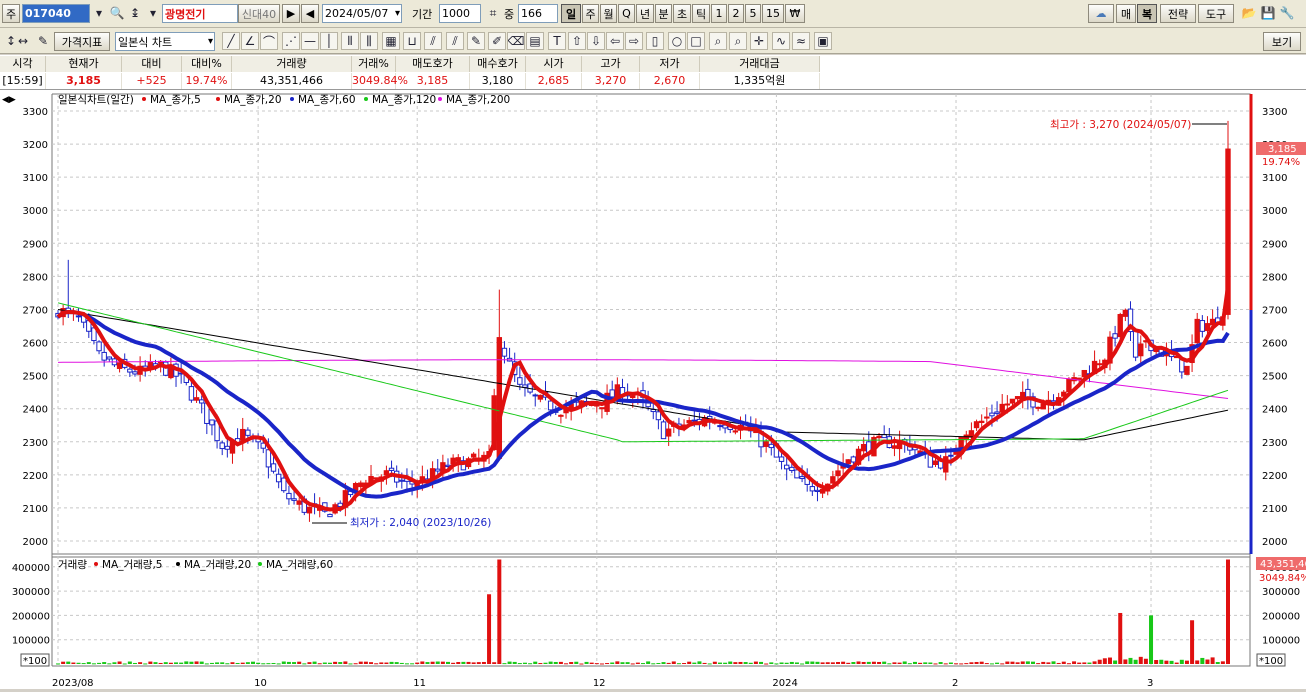 The height and width of the screenshot is (692, 1306). I want to click on stock-code-input: 017040, so click(56, 13).